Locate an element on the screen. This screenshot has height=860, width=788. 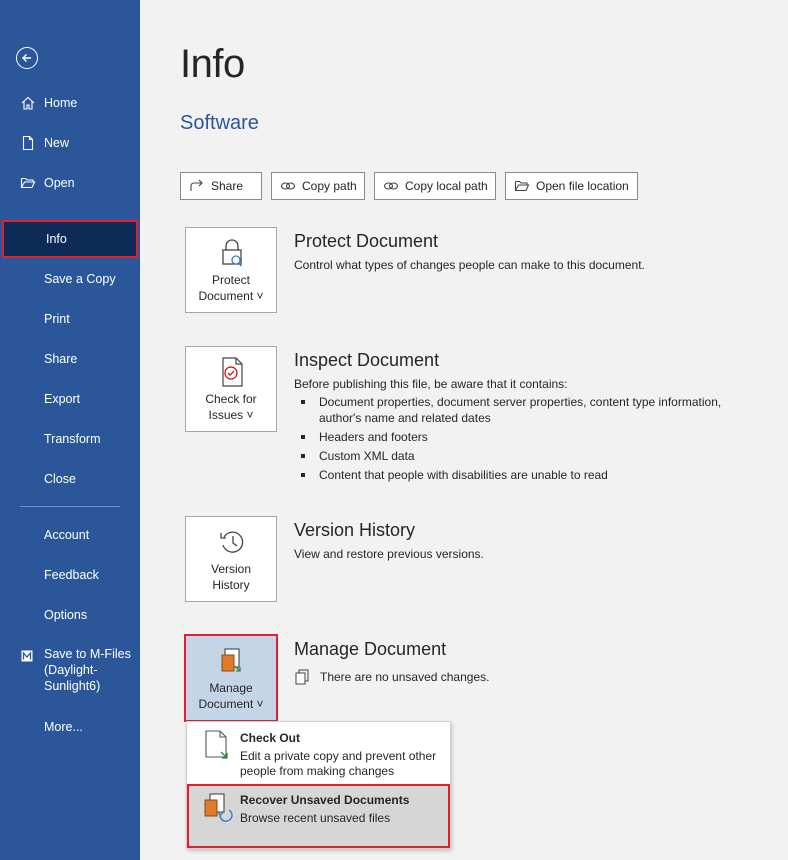
manage-document-icon is located at coordinates (231, 660).